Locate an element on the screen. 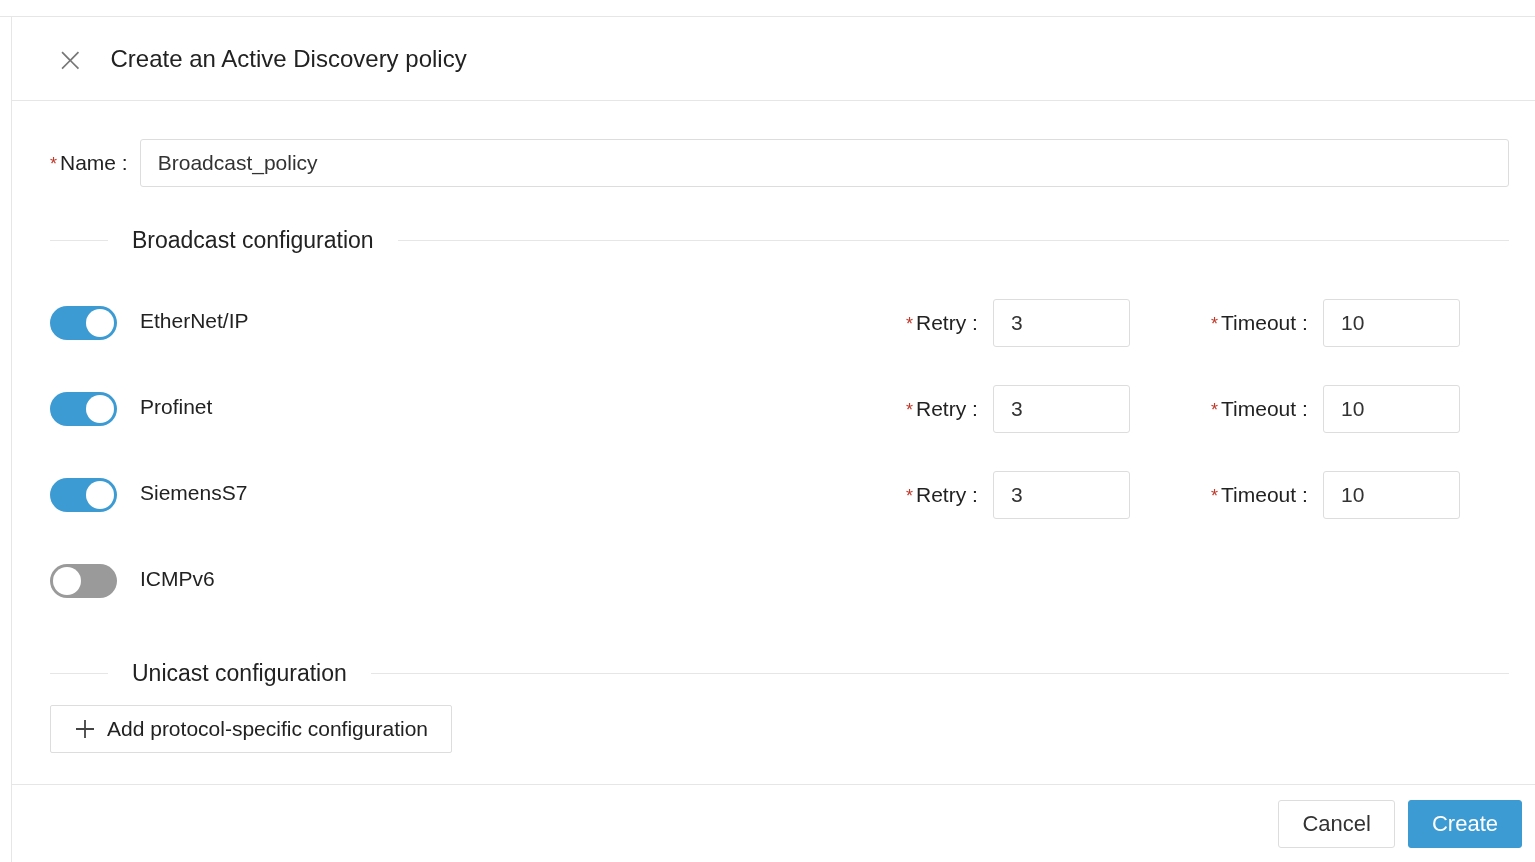  cancel-button: Cancel is located at coordinates (1336, 823).